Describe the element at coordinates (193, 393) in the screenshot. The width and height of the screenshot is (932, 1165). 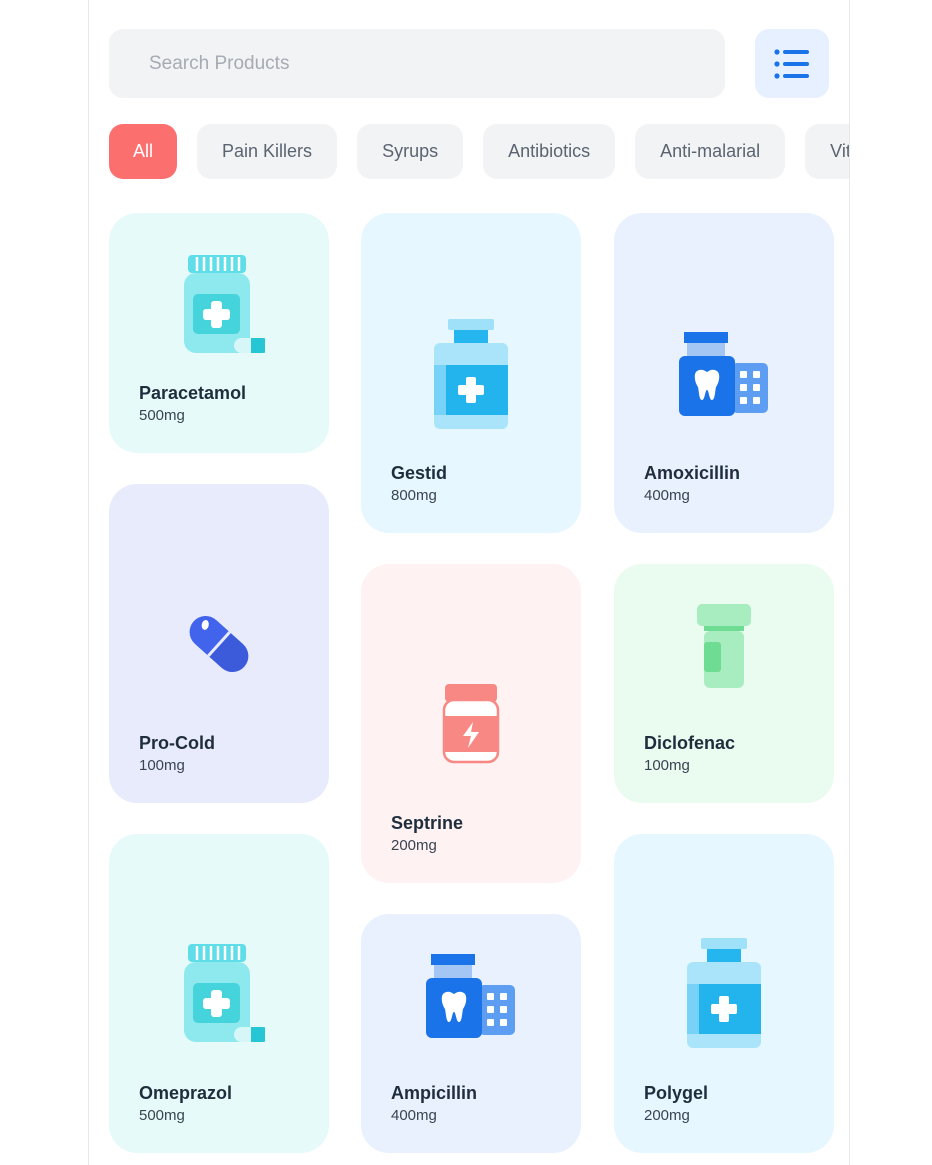
I see `product-name: Paracetamol` at that location.